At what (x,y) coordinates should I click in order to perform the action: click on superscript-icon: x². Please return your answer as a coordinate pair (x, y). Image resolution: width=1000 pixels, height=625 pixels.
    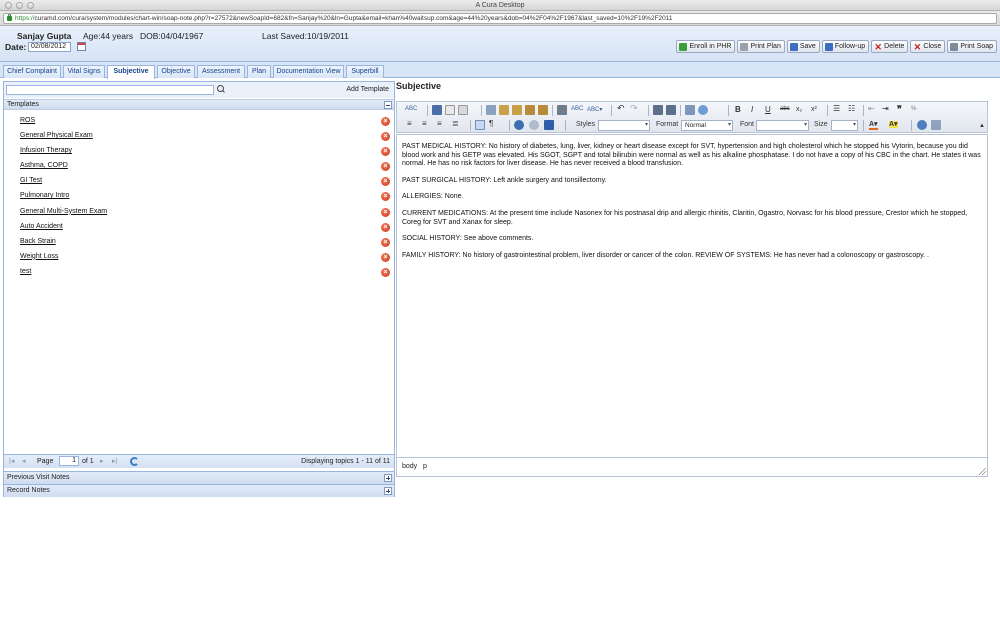
    Looking at the image, I should click on (814, 109).